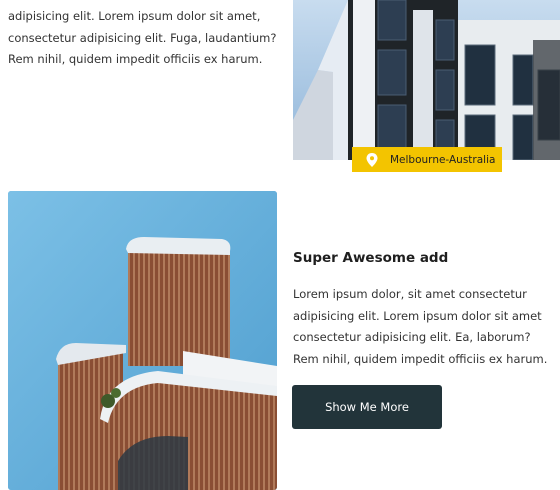  Describe the element at coordinates (367, 407) in the screenshot. I see `show-more-button: Show Me More` at that location.